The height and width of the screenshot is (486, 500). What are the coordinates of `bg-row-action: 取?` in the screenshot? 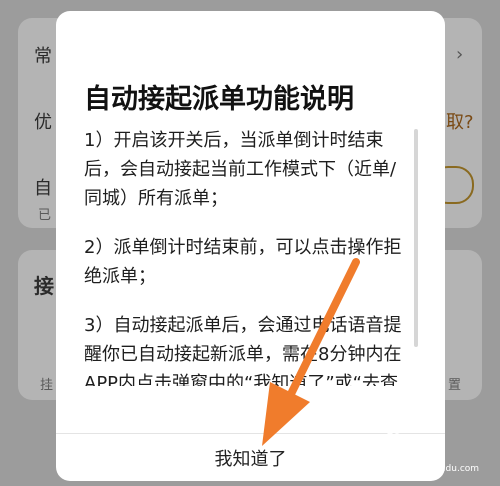 It's located at (460, 122).